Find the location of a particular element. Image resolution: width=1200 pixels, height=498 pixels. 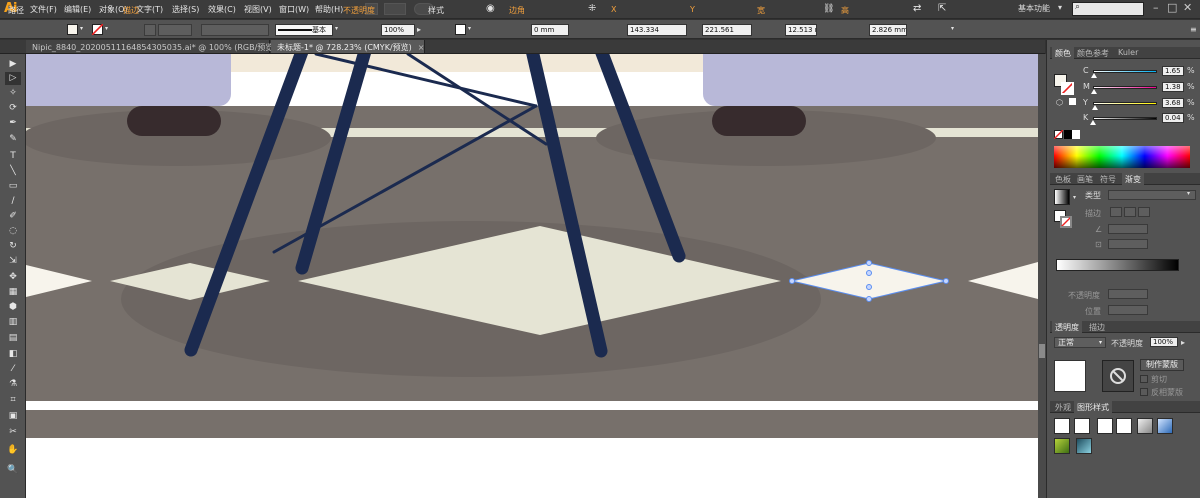

scrollbar-thumb is located at coordinates (1042, 351).